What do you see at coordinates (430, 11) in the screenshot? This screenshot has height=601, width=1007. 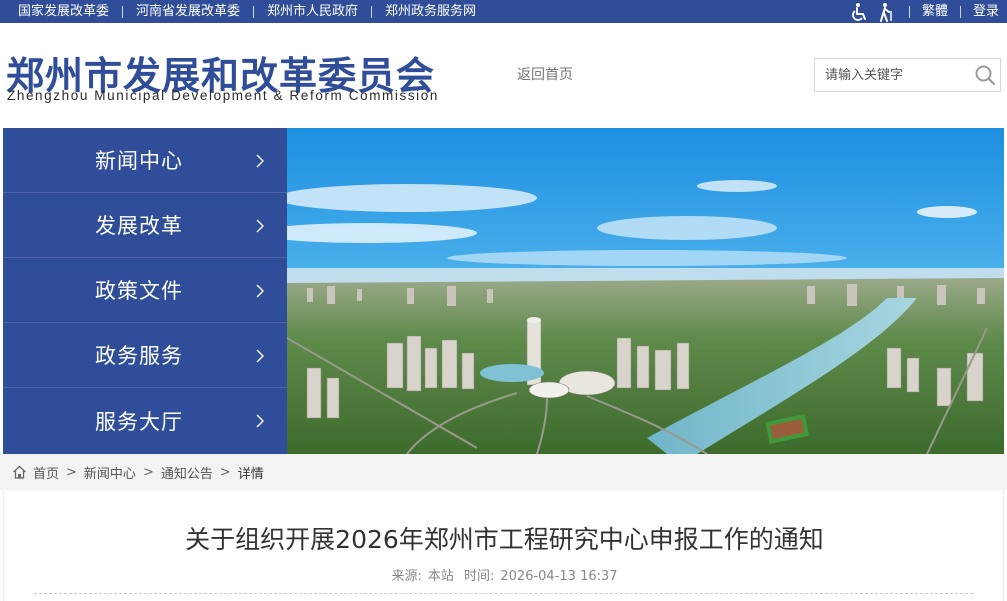 I see `top-link-zhengzhou-service: 郑州政务服务网` at bounding box center [430, 11].